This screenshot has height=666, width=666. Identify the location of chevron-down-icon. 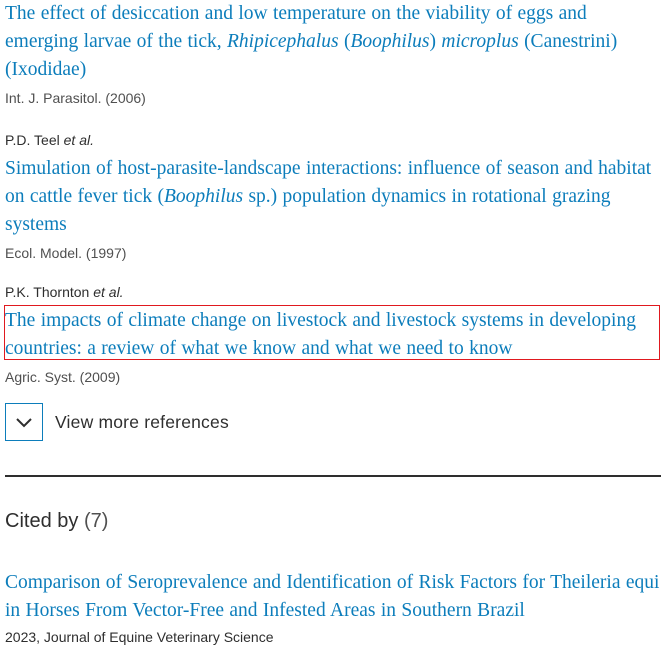
(24, 422).